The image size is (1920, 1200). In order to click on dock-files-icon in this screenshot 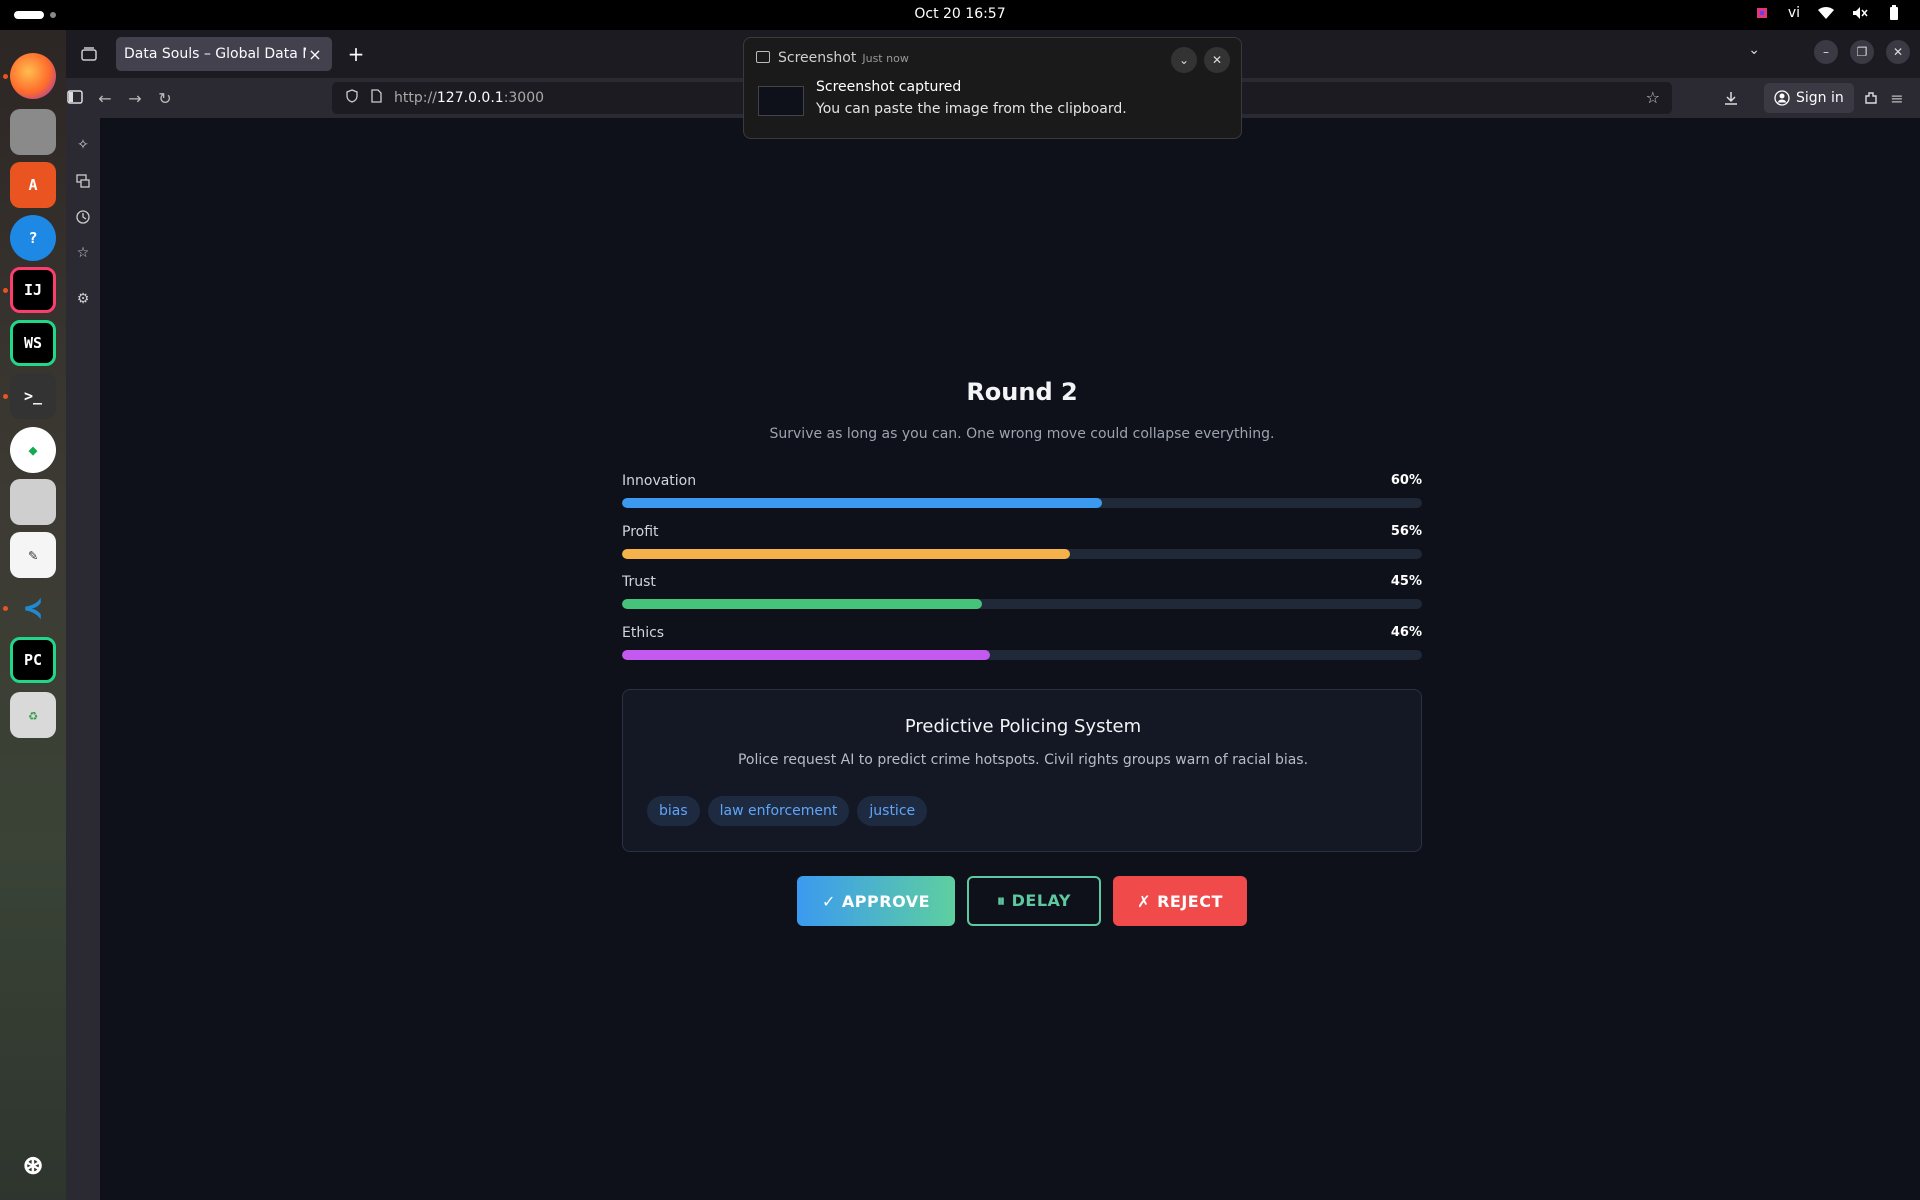, I will do `click(33, 132)`.